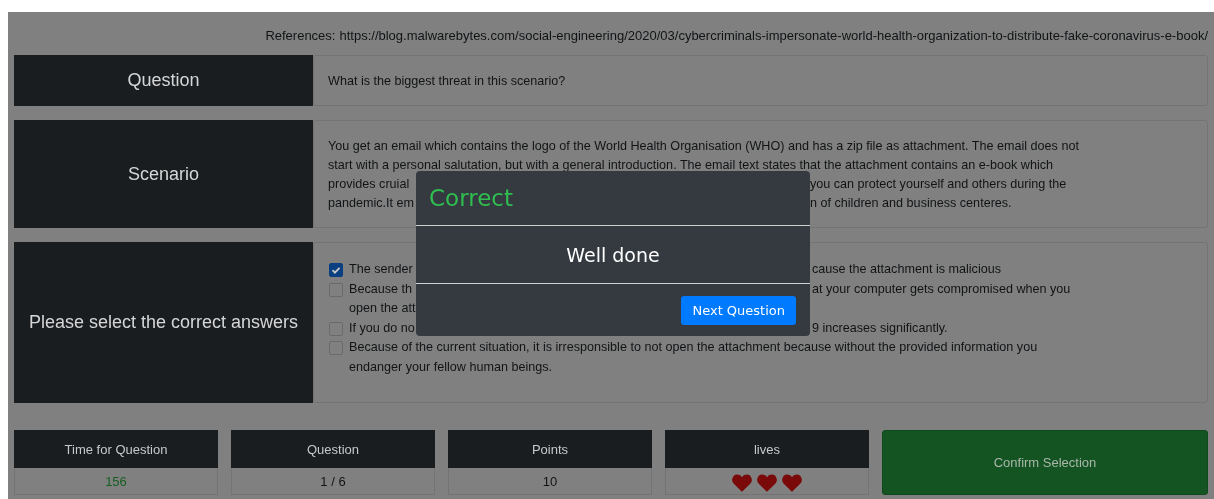  I want to click on text-fragment: open the att, so click(382, 309).